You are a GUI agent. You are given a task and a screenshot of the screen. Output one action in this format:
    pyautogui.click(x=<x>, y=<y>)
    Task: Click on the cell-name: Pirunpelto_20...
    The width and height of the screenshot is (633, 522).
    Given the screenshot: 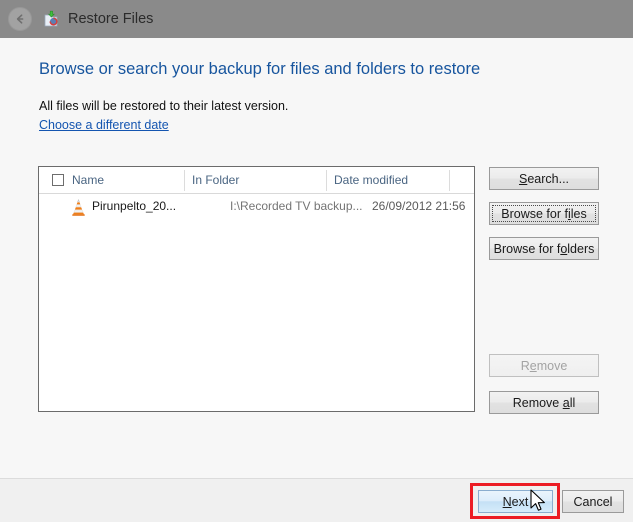 What is the action you would take?
    pyautogui.click(x=134, y=206)
    